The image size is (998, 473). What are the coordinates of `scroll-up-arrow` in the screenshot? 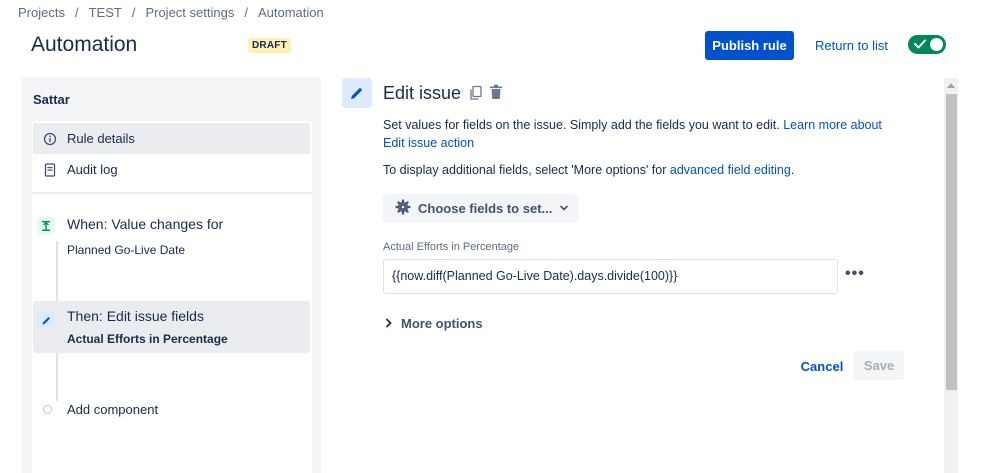 It's located at (951, 85).